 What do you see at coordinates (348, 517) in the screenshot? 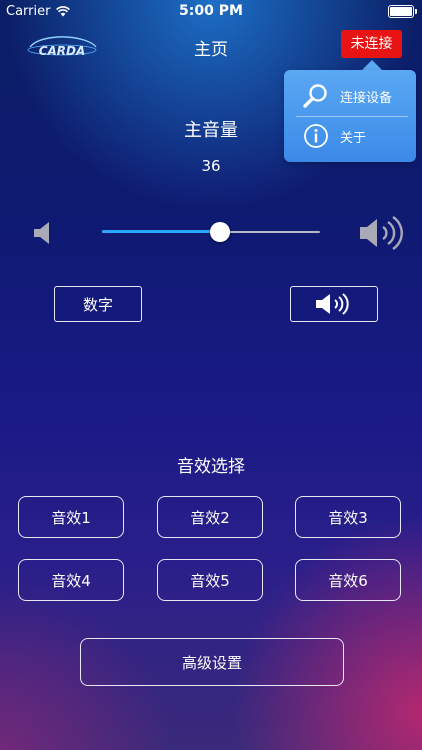
I see `effect-3-button: 音效3` at bounding box center [348, 517].